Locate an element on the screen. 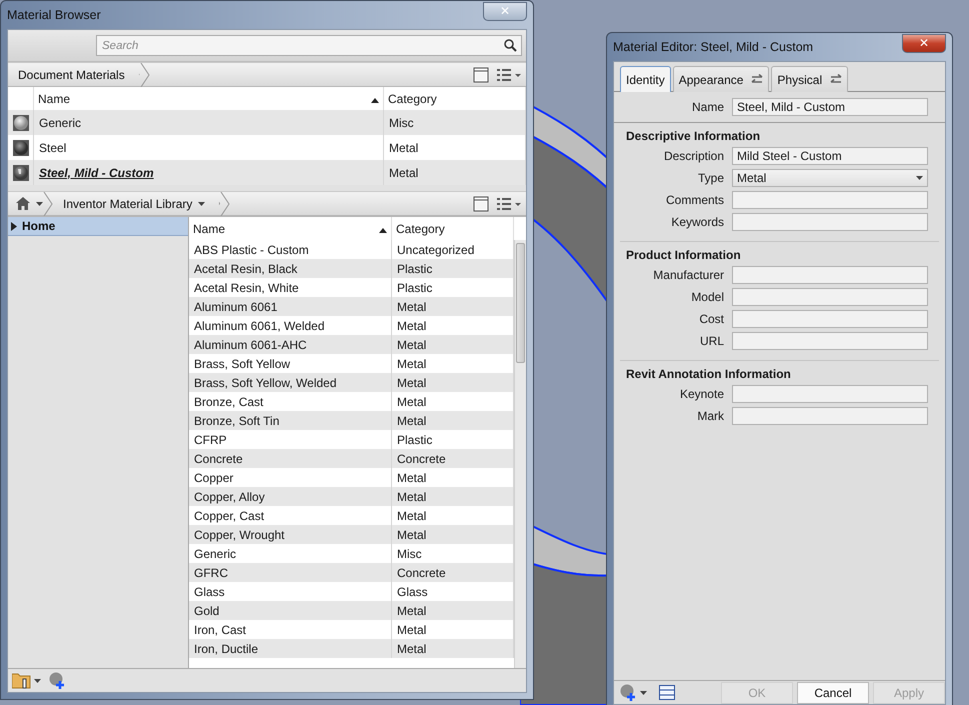 This screenshot has width=969, height=705. material-name-cell: Gold is located at coordinates (290, 610).